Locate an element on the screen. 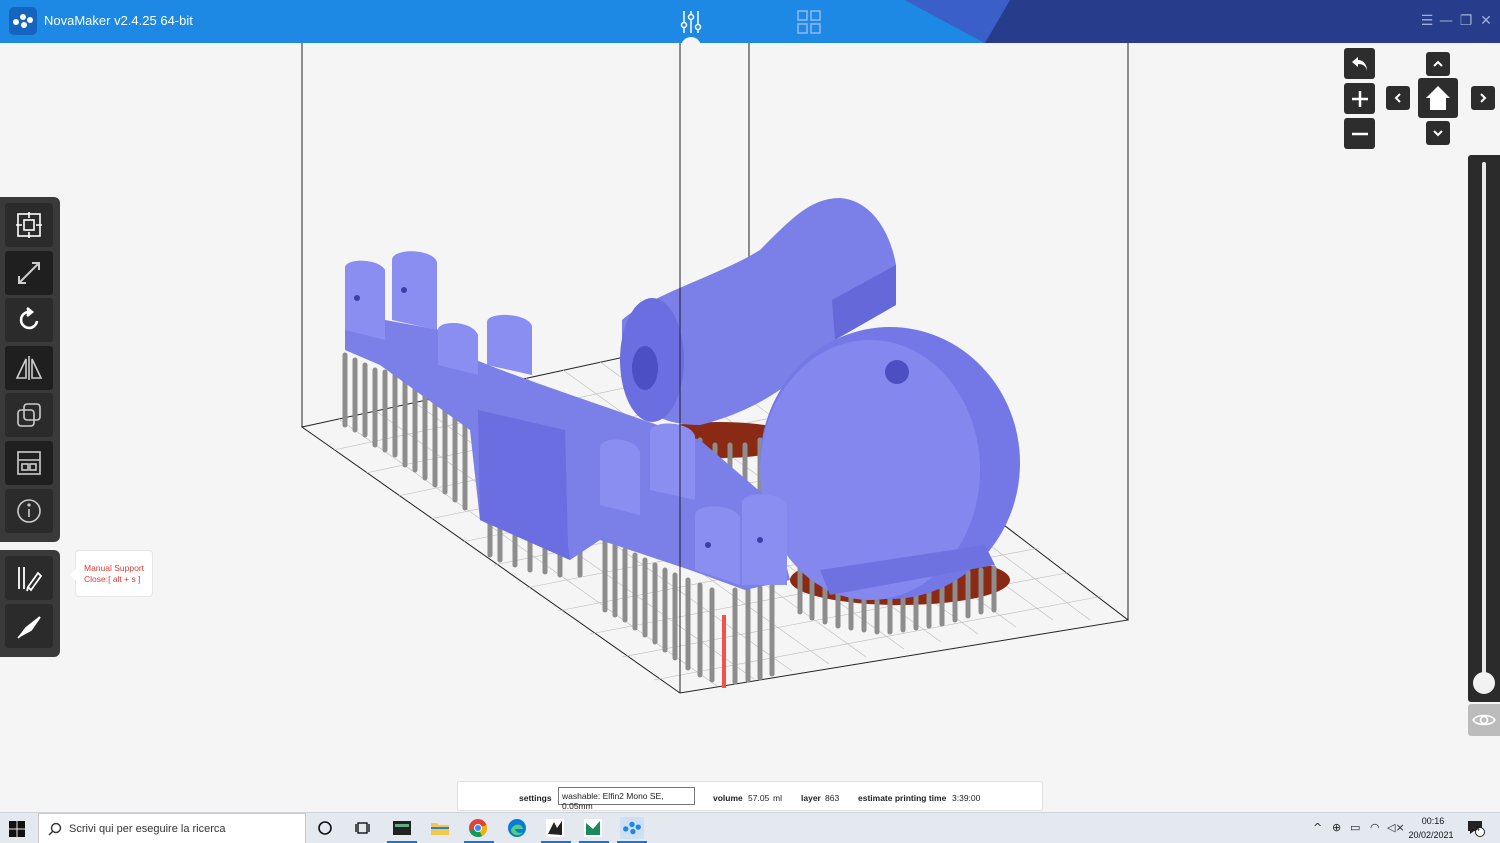 This screenshot has width=1500, height=843. view-left-button is located at coordinates (1398, 98).